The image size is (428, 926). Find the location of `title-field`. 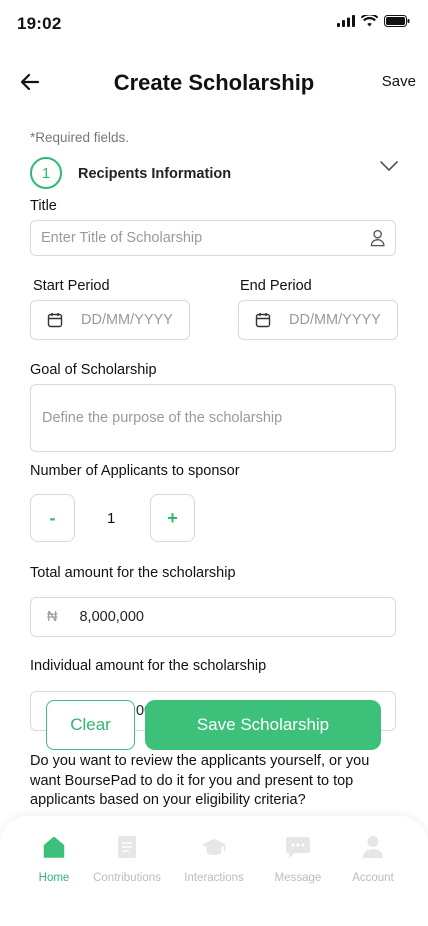

title-field is located at coordinates (213, 238).